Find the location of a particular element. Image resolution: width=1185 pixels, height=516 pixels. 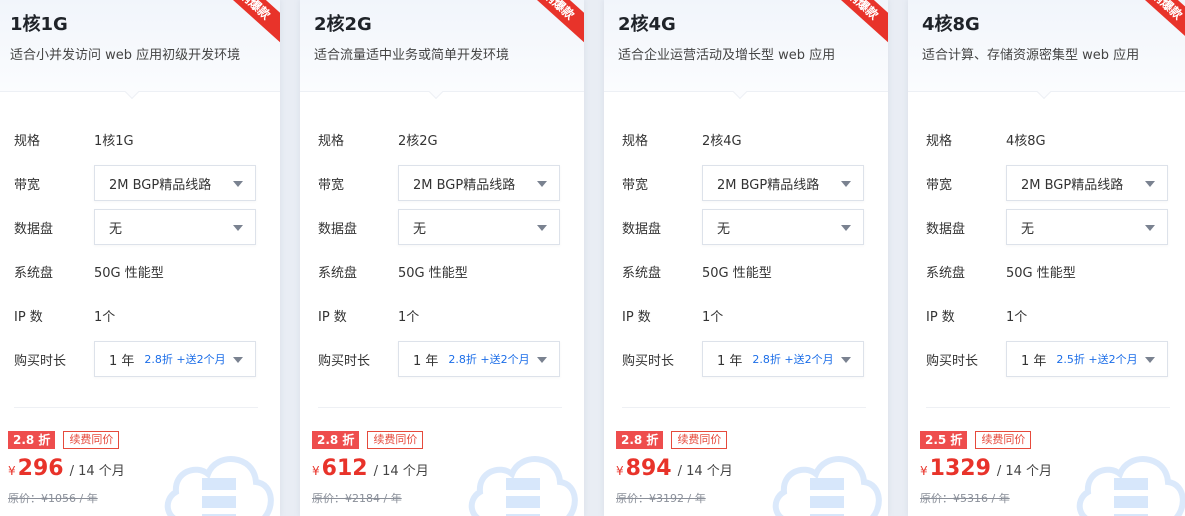

disk-selected: 无 is located at coordinates (724, 229).